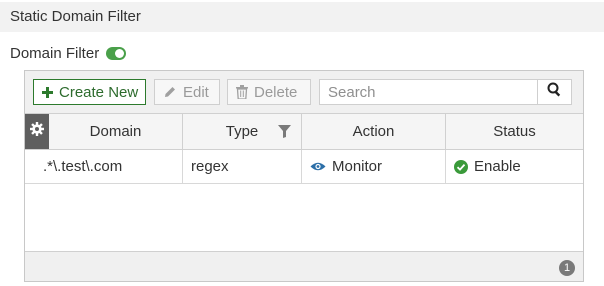 The width and height of the screenshot is (604, 286). I want to click on edit-label: Edit, so click(196, 92).